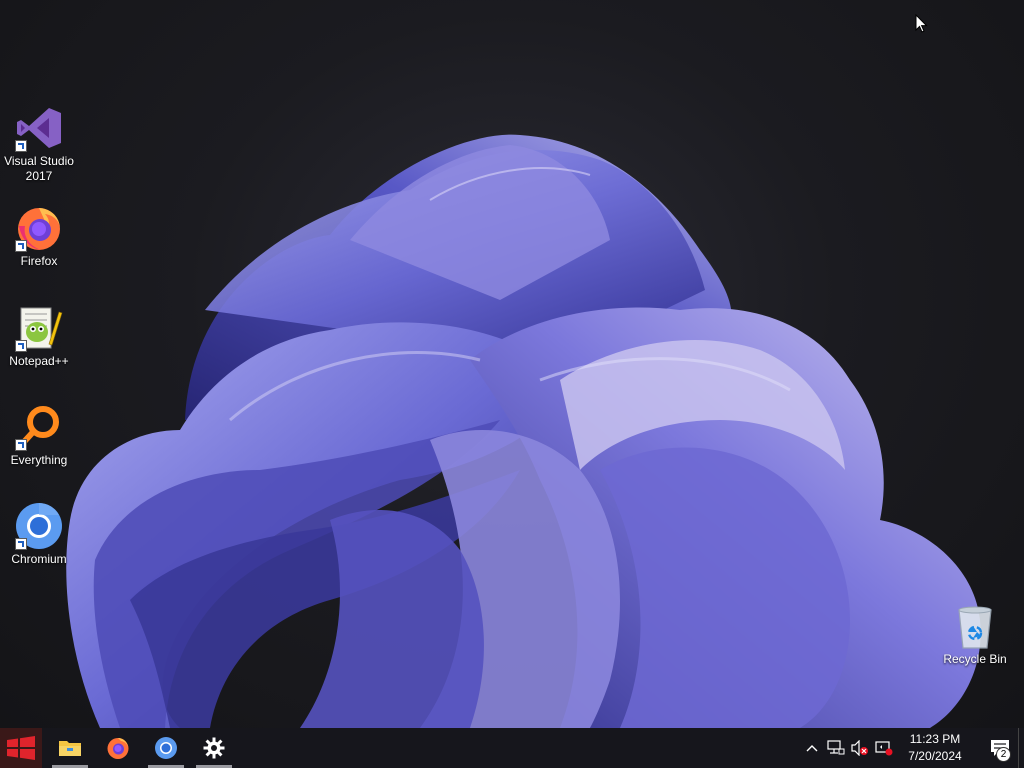  I want to click on everything-icon, so click(39, 427).